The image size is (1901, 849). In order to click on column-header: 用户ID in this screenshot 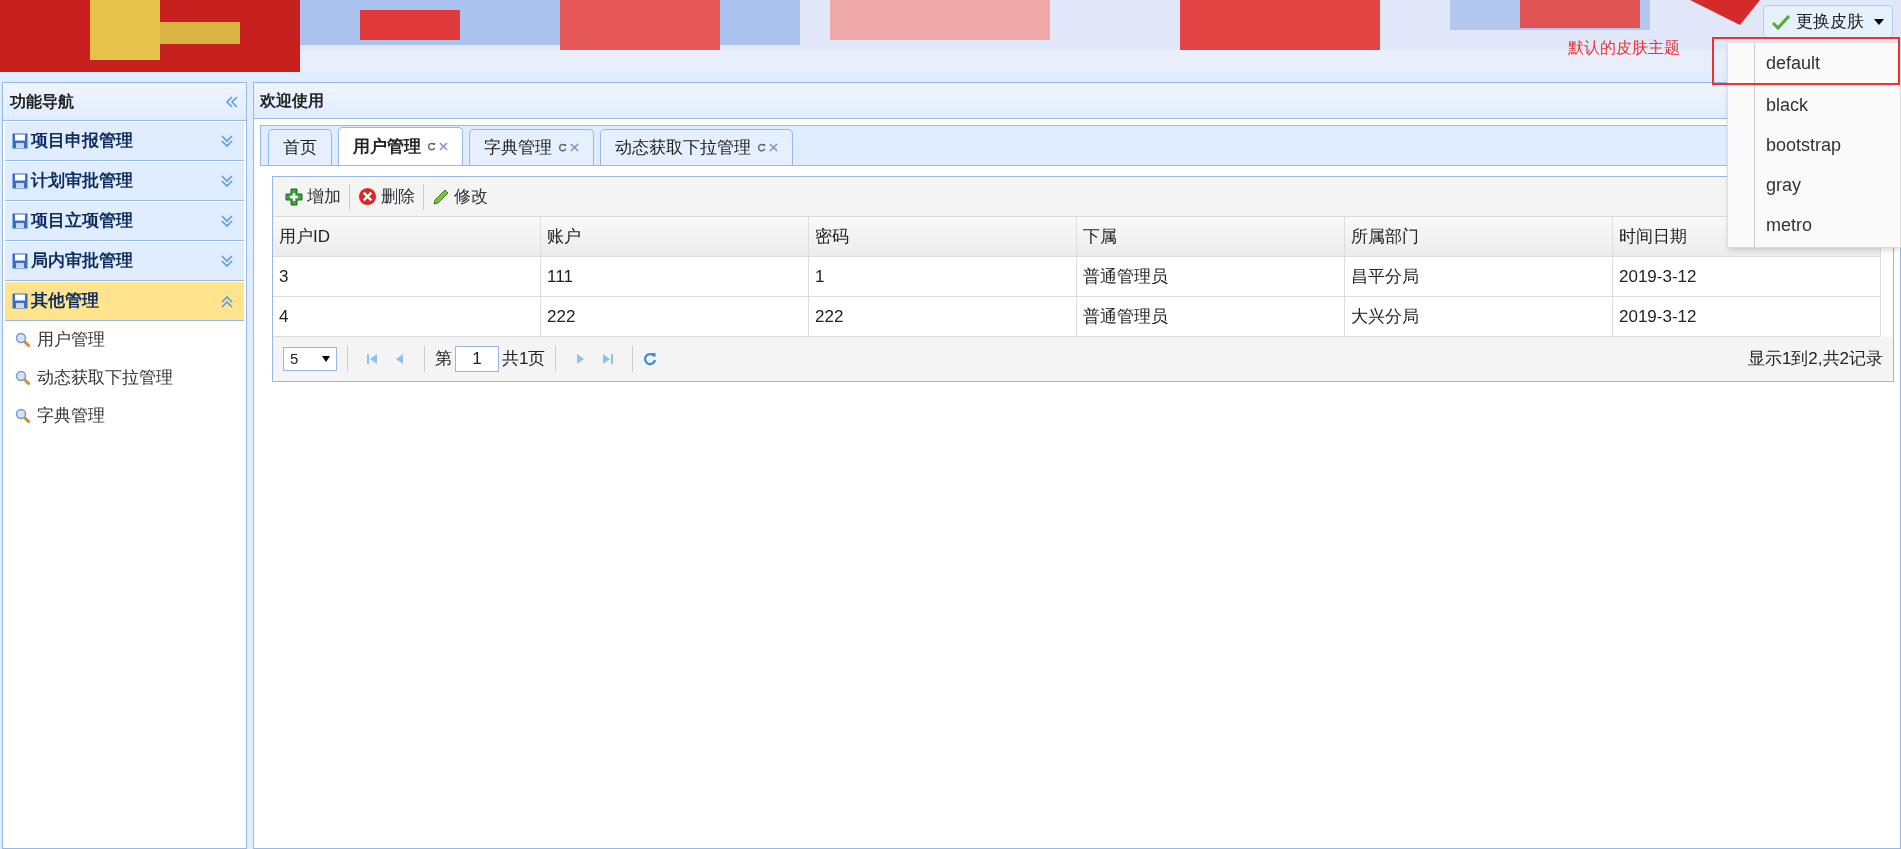, I will do `click(407, 237)`.